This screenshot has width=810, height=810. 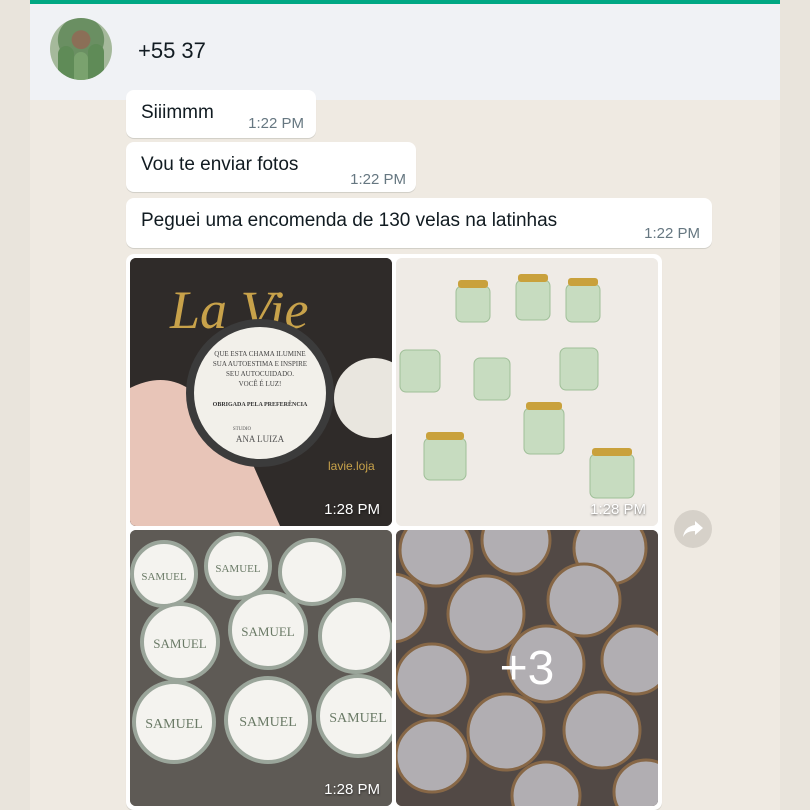 What do you see at coordinates (260, 439) in the screenshot?
I see `photo-text: ANA LUIZA` at bounding box center [260, 439].